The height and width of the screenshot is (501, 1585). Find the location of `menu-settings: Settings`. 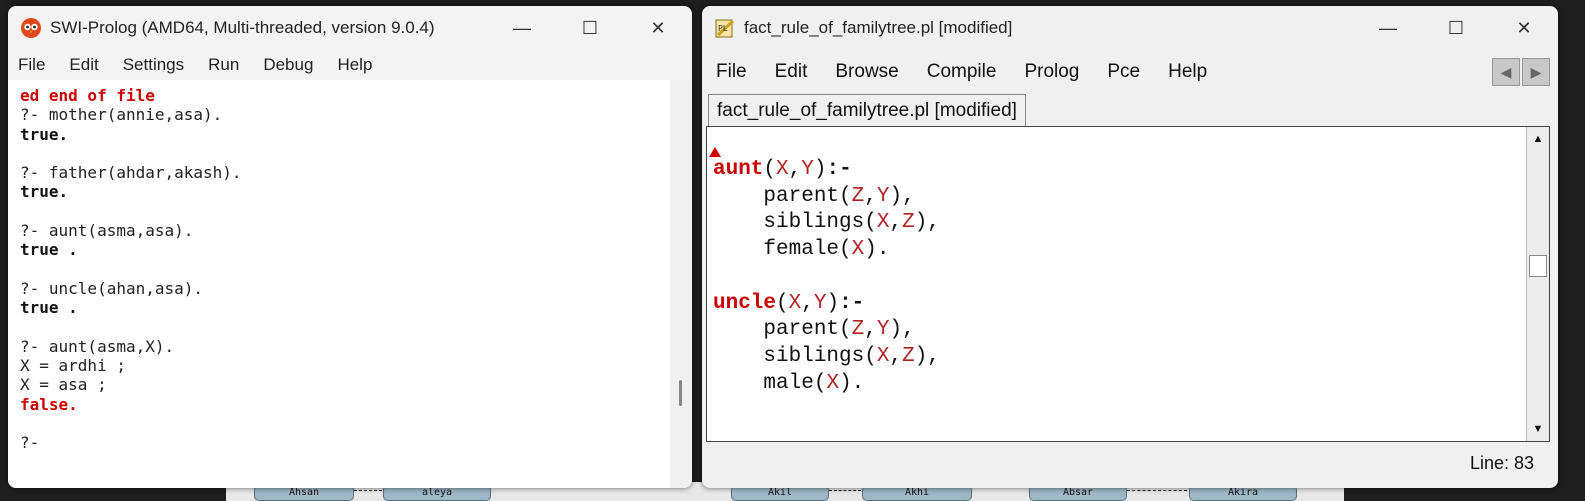

menu-settings: Settings is located at coordinates (153, 65).